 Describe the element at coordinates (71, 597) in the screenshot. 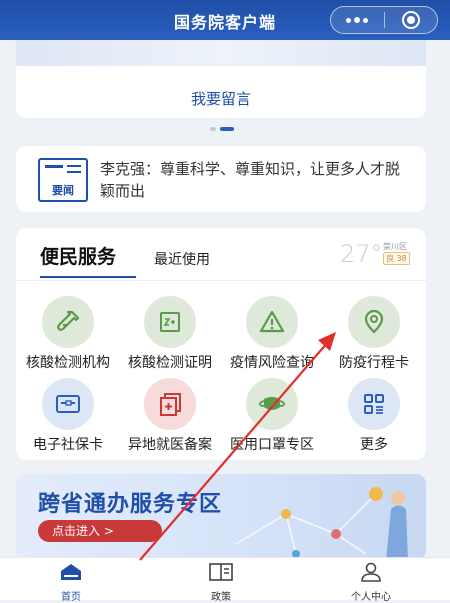

I see `tab-home-label: 首页` at that location.